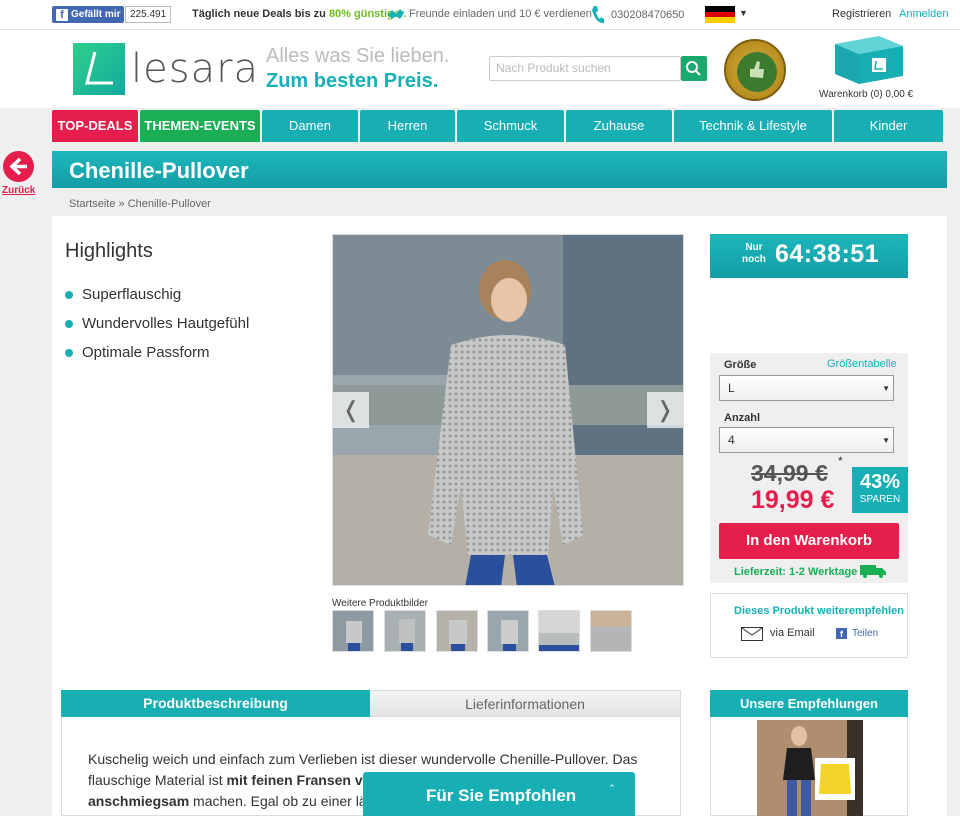  I want to click on quantity-label: Anzahl, so click(742, 418).